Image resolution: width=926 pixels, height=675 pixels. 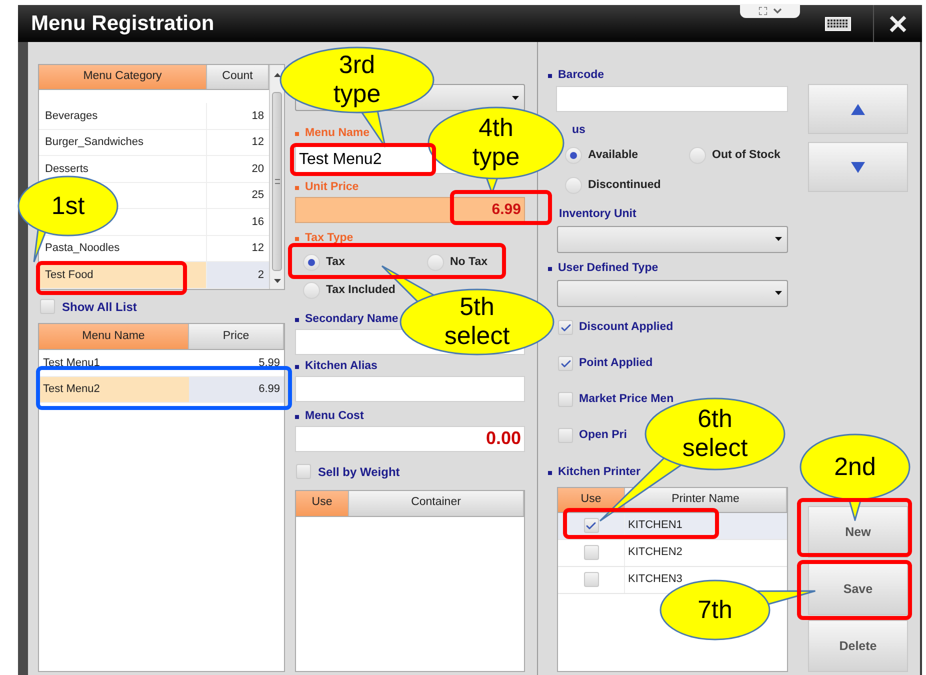 I want to click on table-cell-text: Test Food, so click(x=69, y=275).